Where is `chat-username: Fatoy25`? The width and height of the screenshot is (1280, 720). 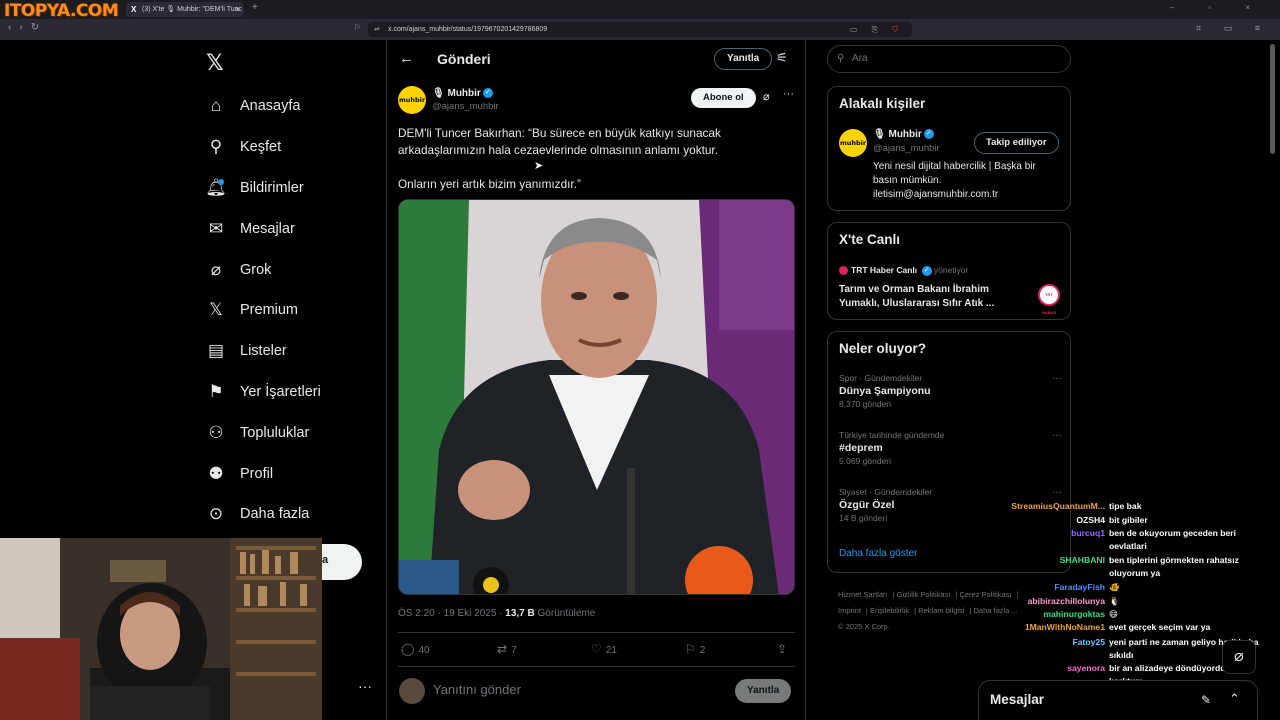
chat-username: Fatoy25 is located at coordinates (1088, 642).